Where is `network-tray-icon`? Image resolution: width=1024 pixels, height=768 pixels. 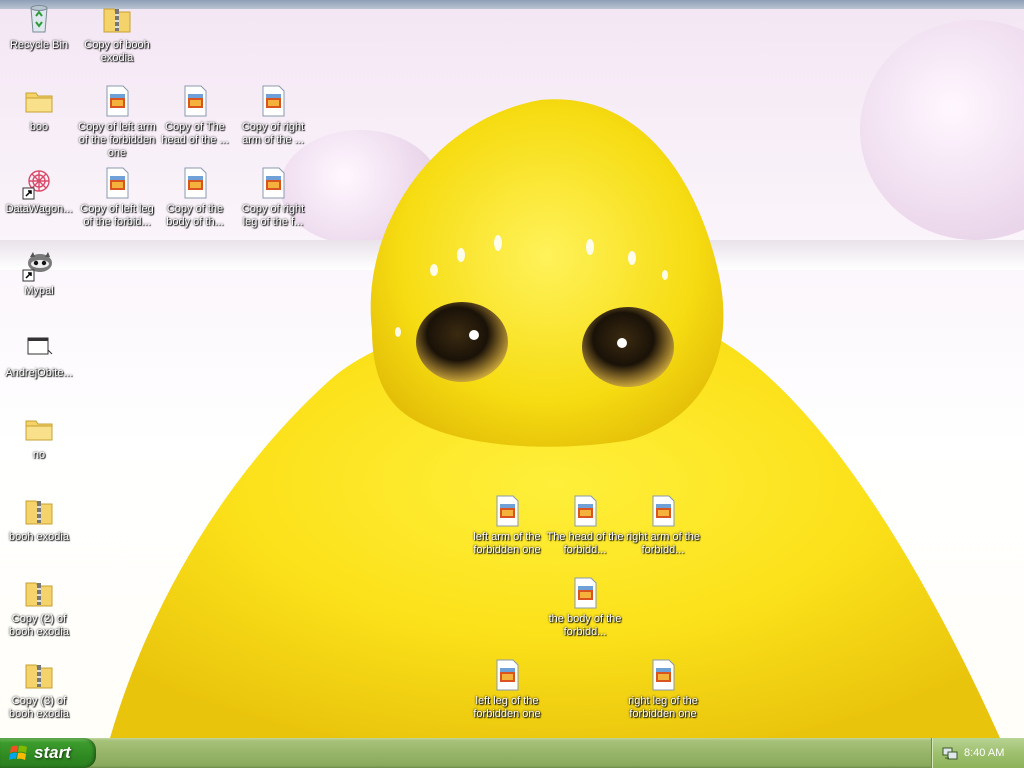 network-tray-icon is located at coordinates (950, 753).